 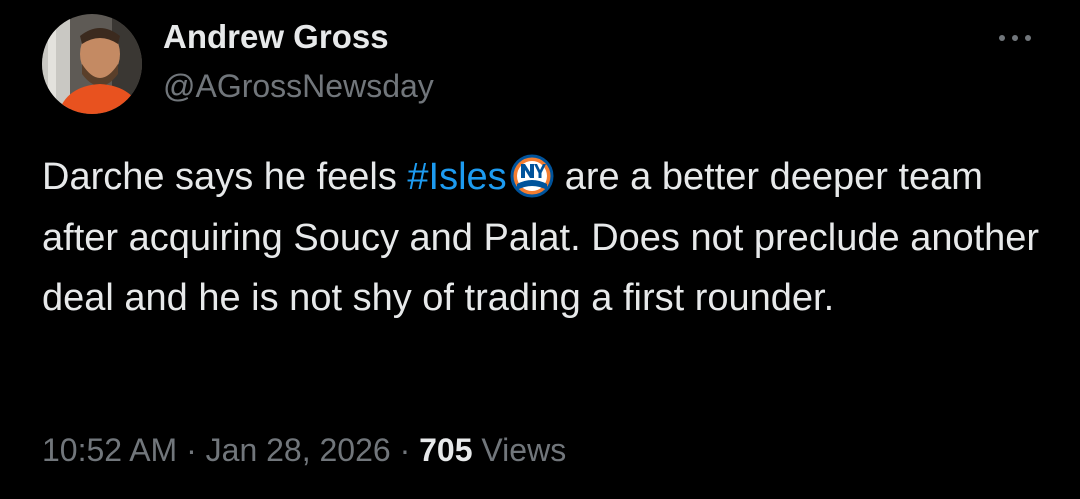 What do you see at coordinates (519, 450) in the screenshot?
I see `views-label: Views` at bounding box center [519, 450].